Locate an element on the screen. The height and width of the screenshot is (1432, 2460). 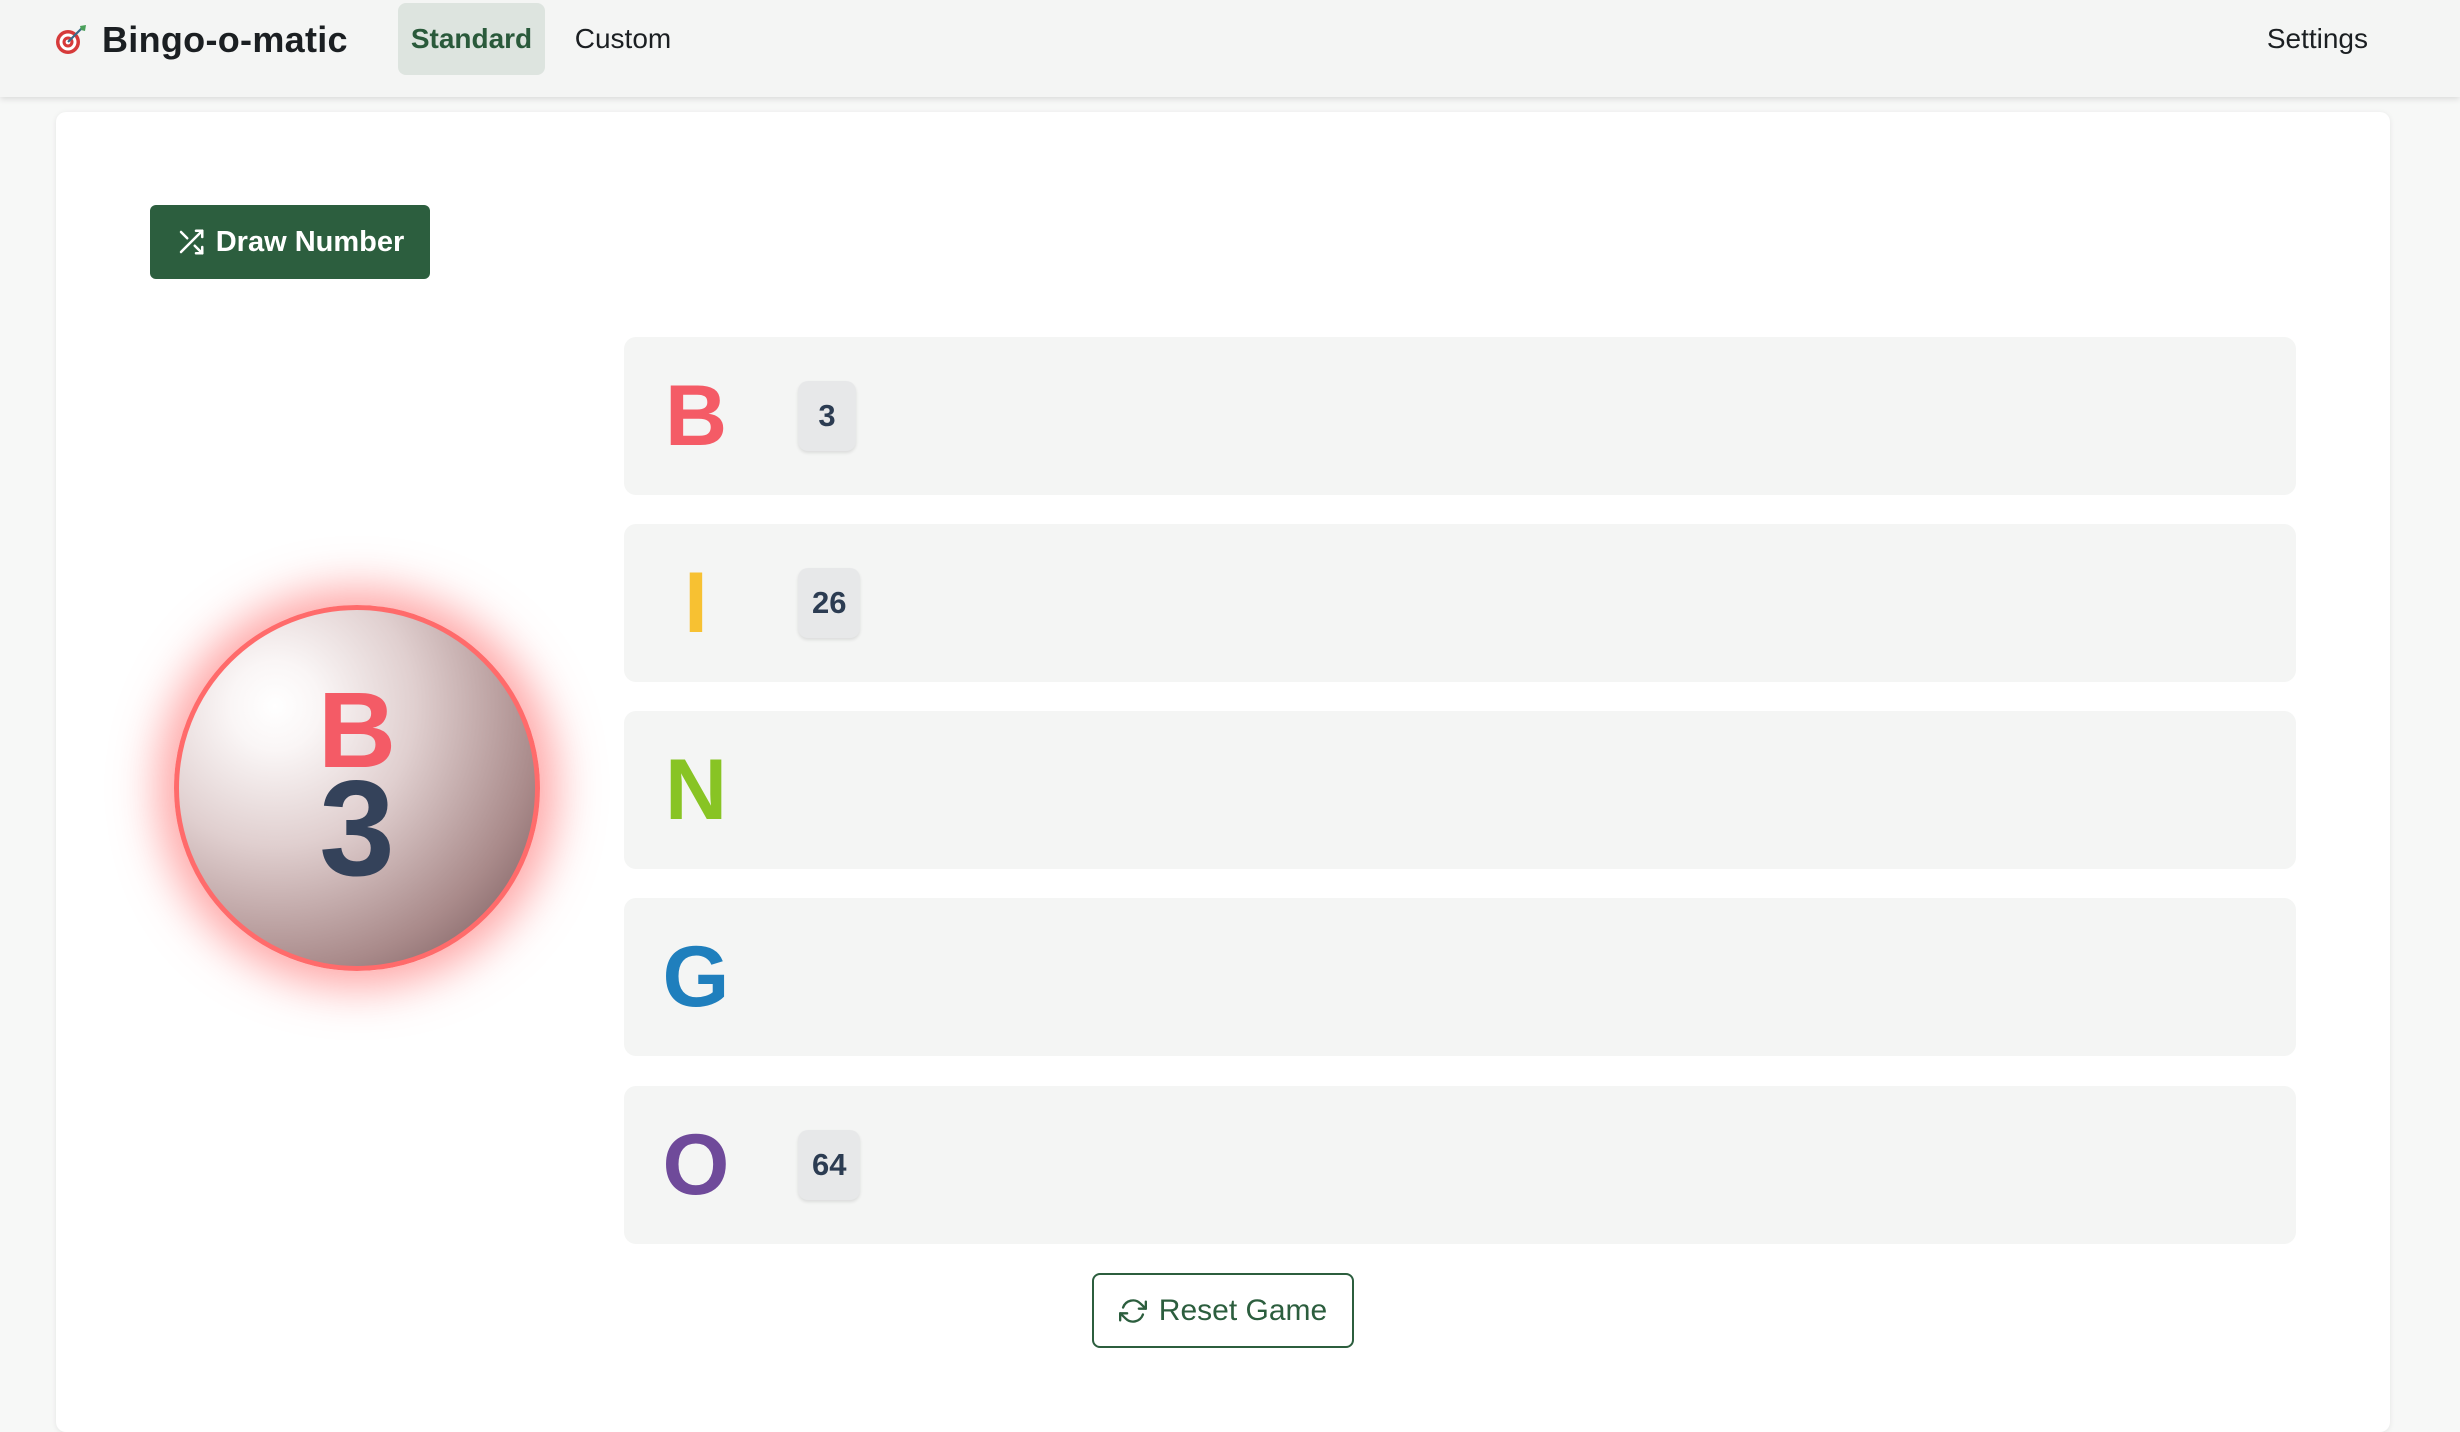
reset-game-button: Reset Game is located at coordinates (1223, 1310).